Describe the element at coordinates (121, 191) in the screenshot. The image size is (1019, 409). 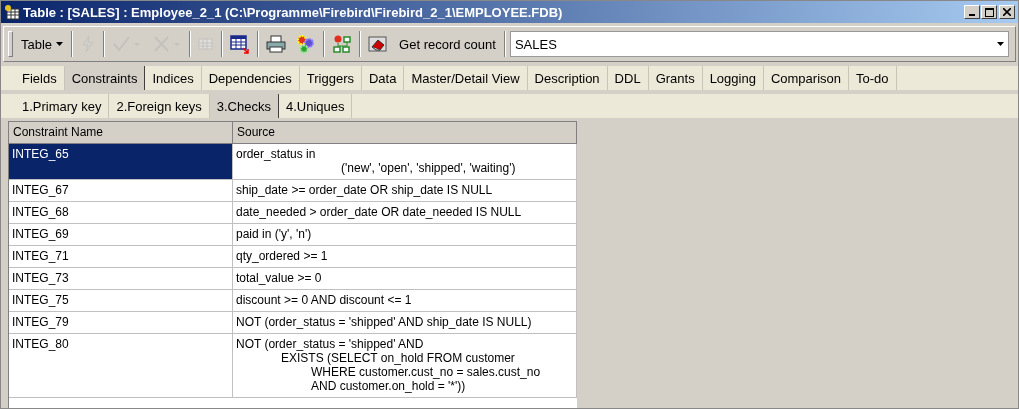
I see `table-cell: INTEG_67` at that location.